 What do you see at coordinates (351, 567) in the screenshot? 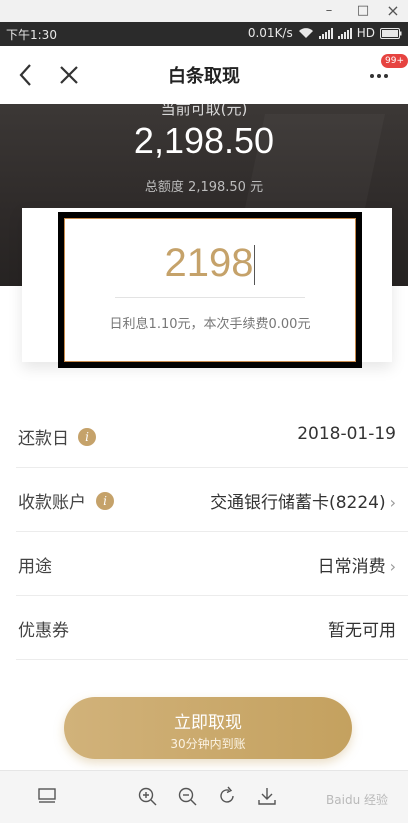
I see `purpose-value: 日常消费` at bounding box center [351, 567].